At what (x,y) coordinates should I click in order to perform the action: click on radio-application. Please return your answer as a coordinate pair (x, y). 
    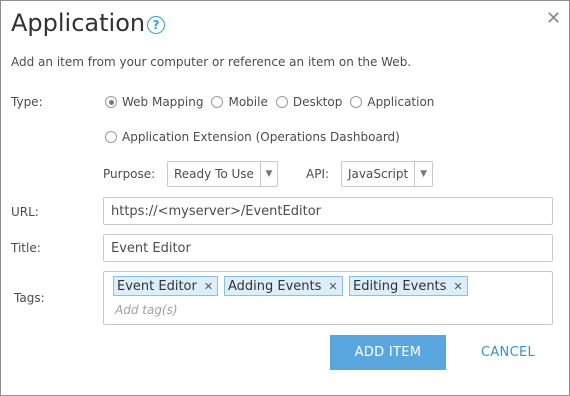
    Looking at the image, I should click on (356, 102).